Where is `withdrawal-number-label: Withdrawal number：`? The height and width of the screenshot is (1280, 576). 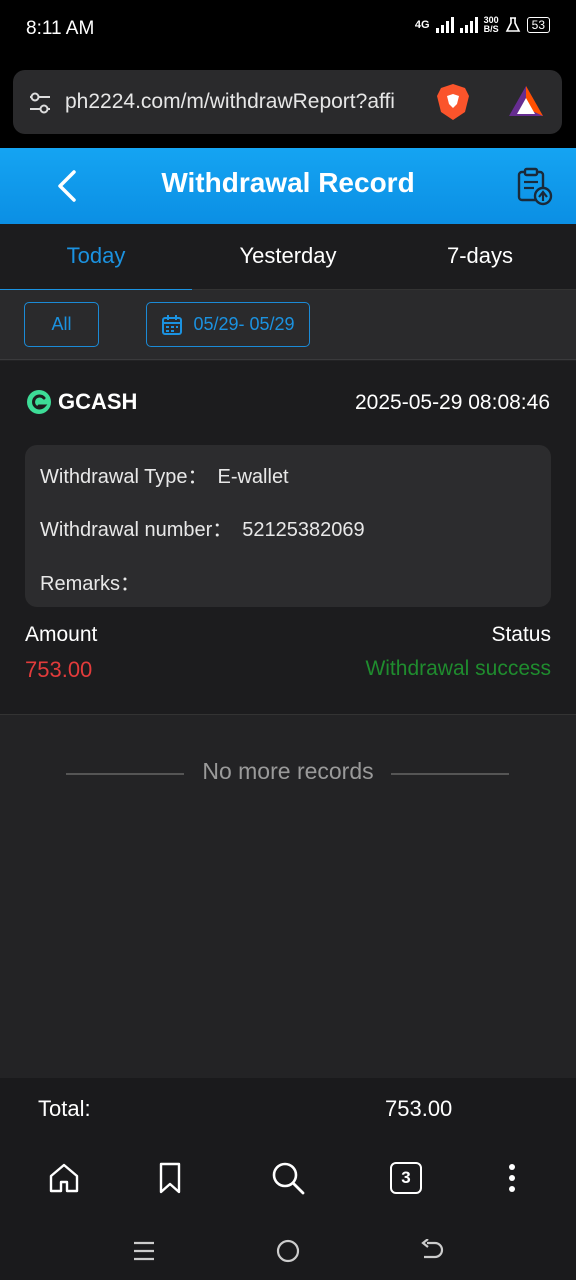 withdrawal-number-label: Withdrawal number： is located at coordinates (136, 530).